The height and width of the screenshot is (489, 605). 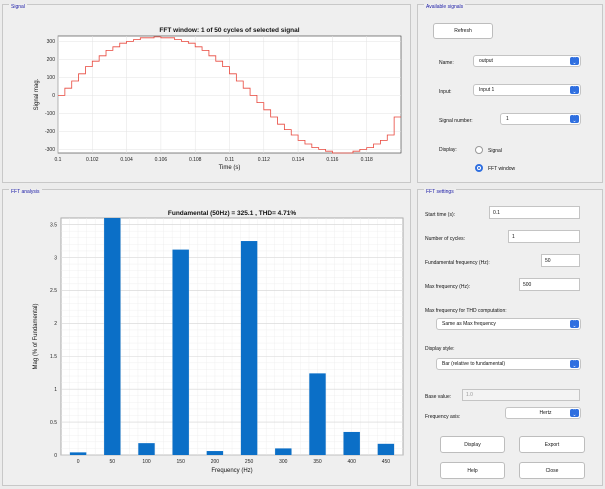 What do you see at coordinates (445, 239) in the screenshot?
I see `cycles-label: Number of cycles:` at bounding box center [445, 239].